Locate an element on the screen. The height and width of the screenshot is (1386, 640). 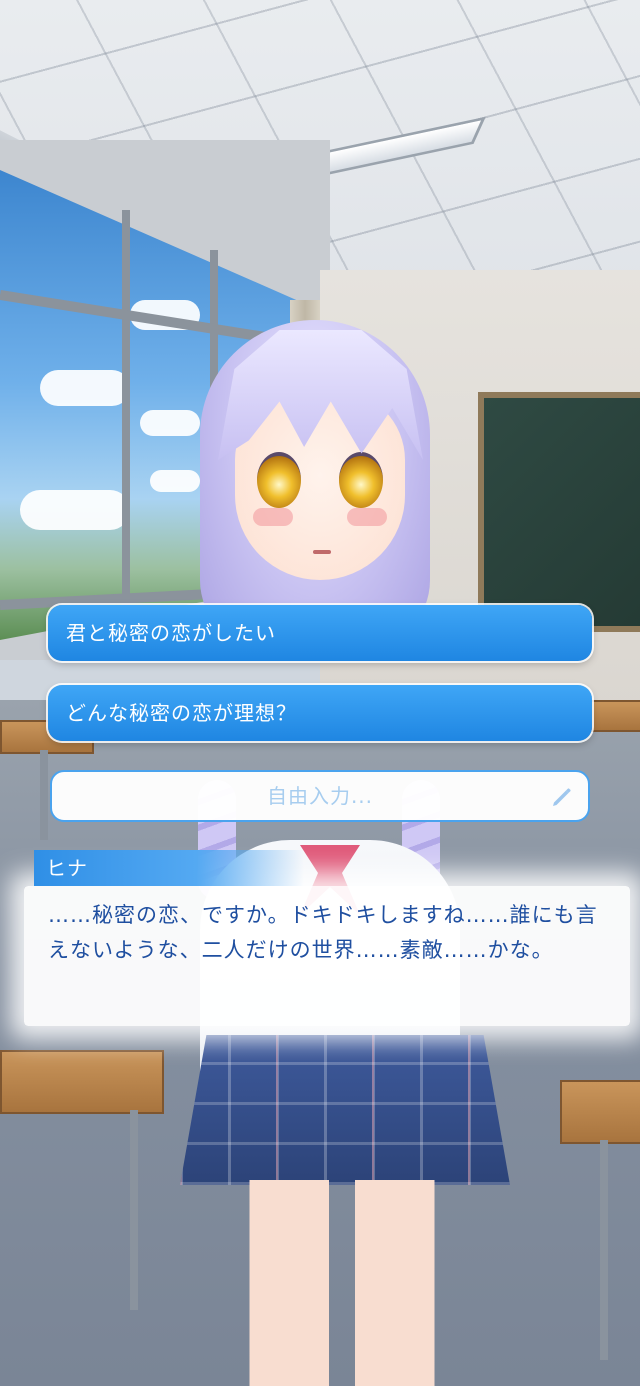
character-legs is located at coordinates (342, 1283).